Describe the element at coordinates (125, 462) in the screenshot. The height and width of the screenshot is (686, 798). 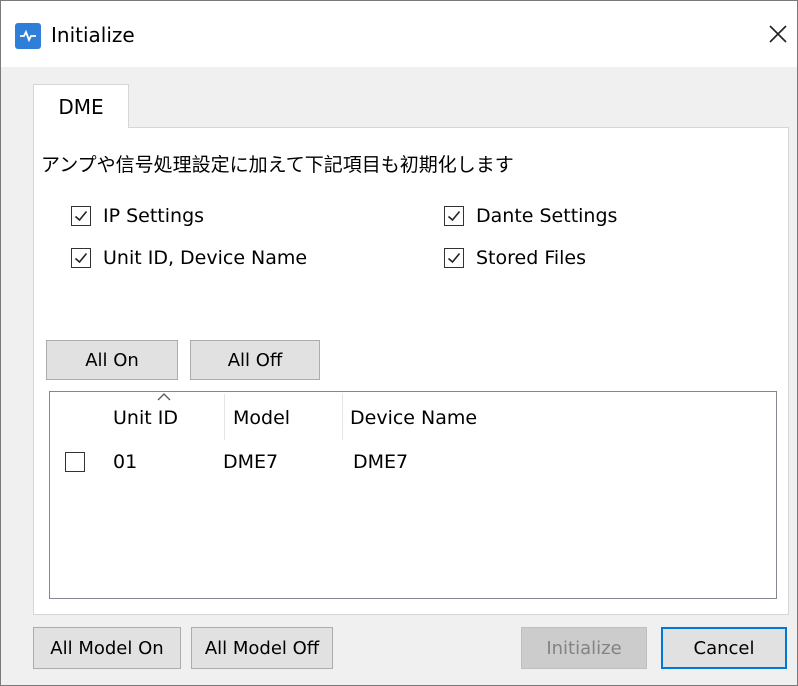
I see `cell-unit-id: 01` at that location.